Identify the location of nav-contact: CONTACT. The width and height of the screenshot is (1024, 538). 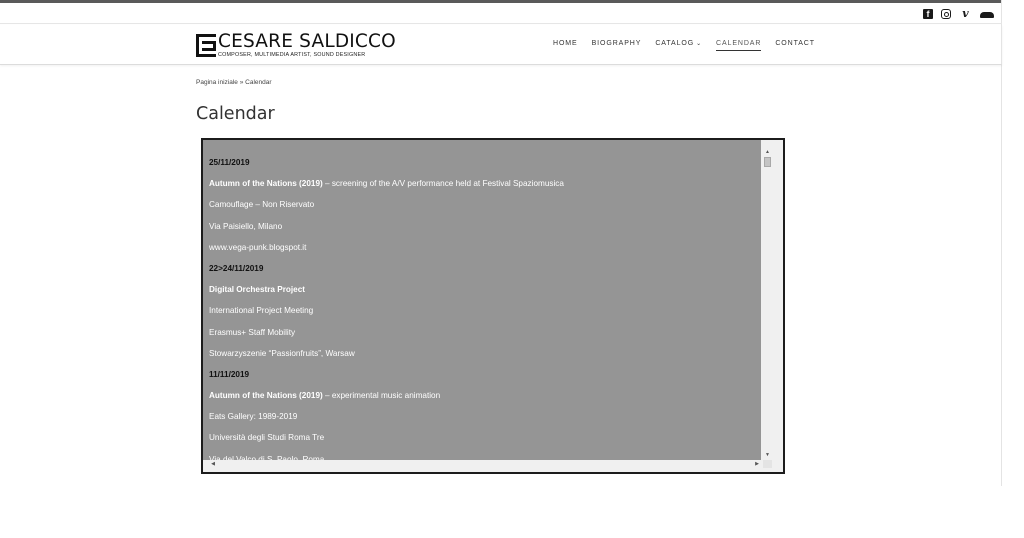
(795, 45).